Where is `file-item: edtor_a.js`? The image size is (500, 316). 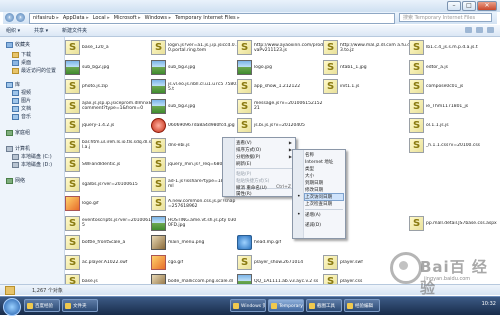 file-item: edtor_a.js is located at coordinates (453, 67).